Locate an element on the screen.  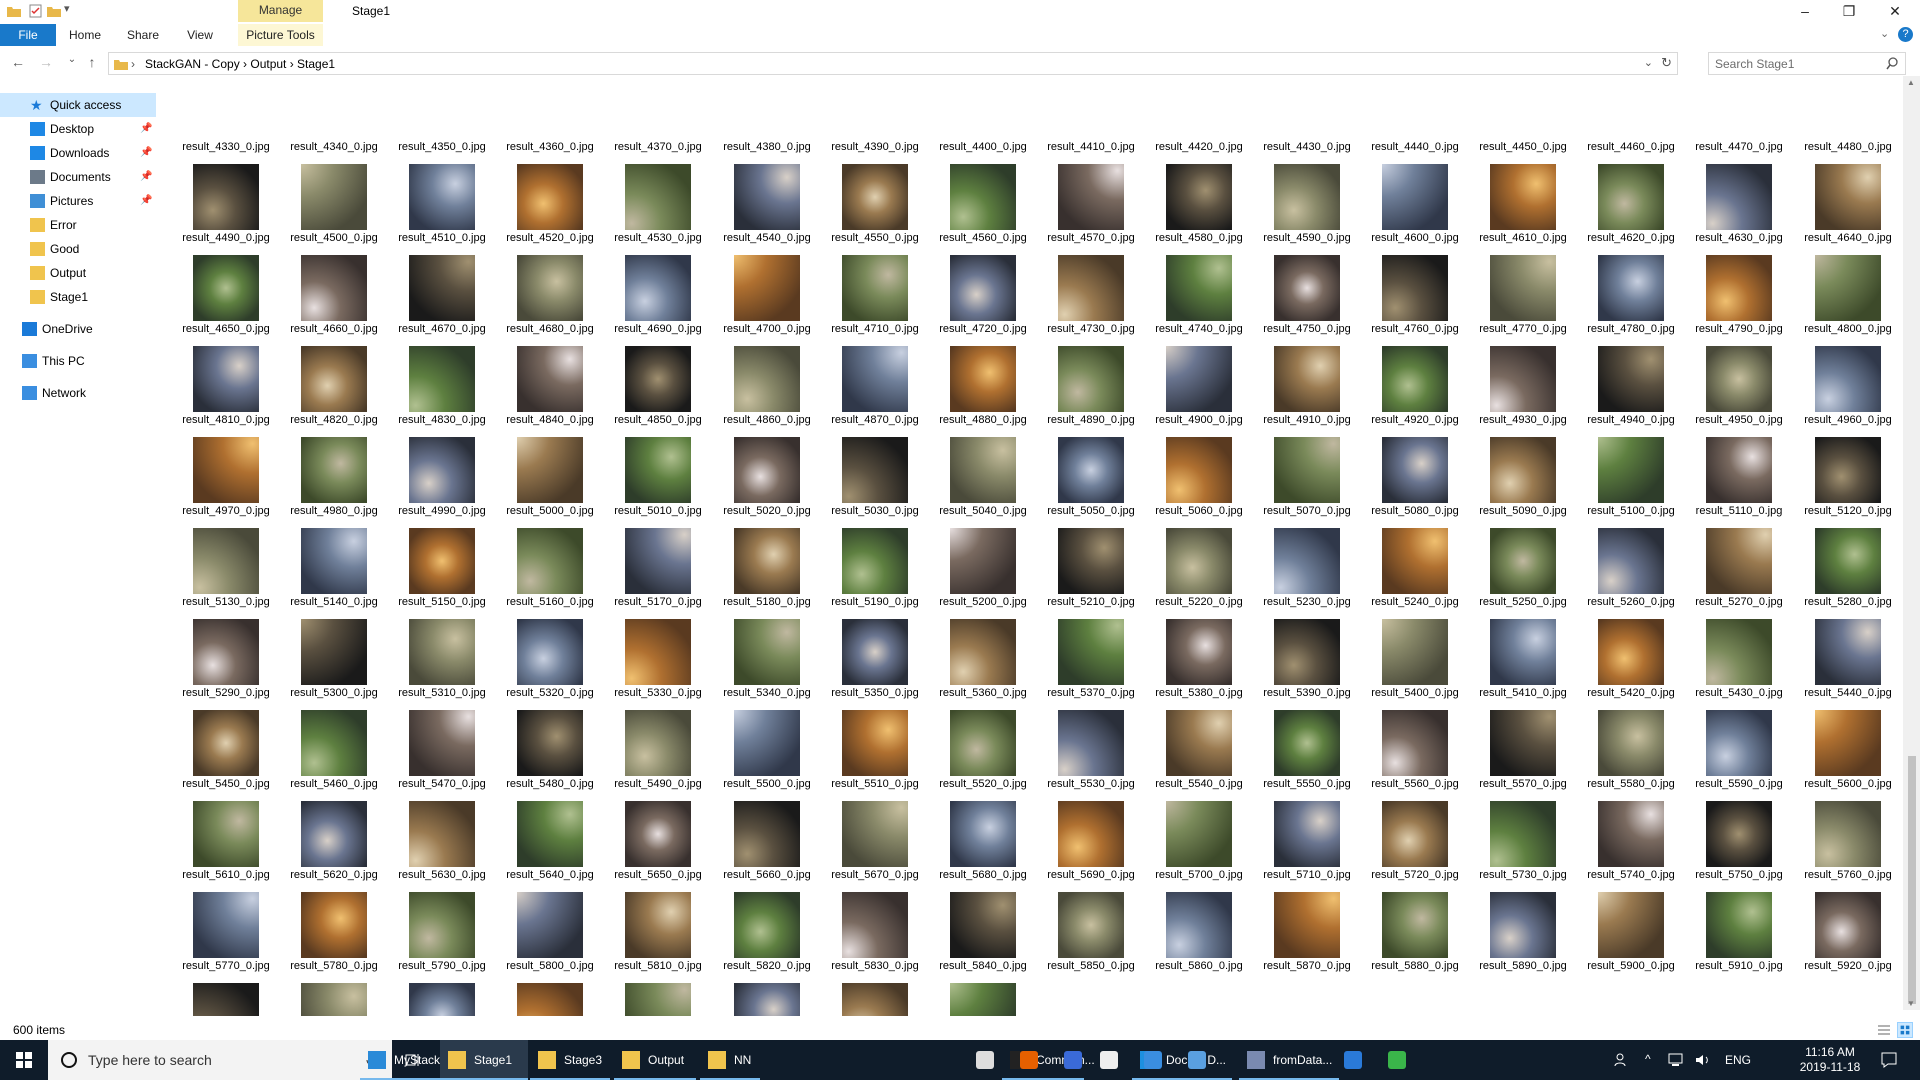
file-item: result_5030_0.jpg is located at coordinates (875, 474).